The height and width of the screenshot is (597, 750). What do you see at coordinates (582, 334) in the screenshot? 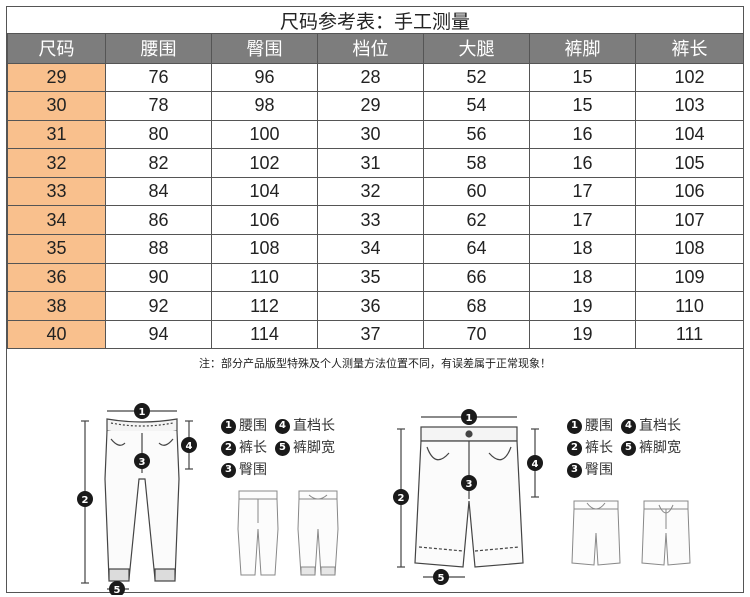
I see `cell-leg-opening: 19` at bounding box center [582, 334].